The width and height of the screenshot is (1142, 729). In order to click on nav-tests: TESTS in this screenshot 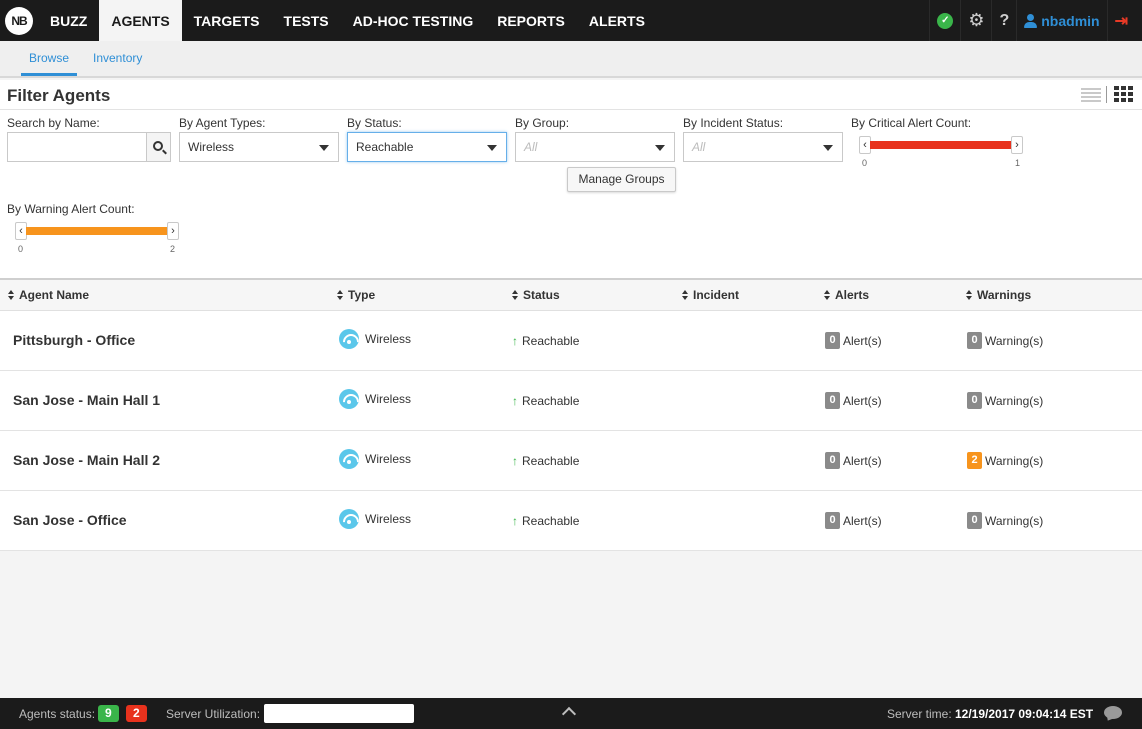, I will do `click(306, 20)`.